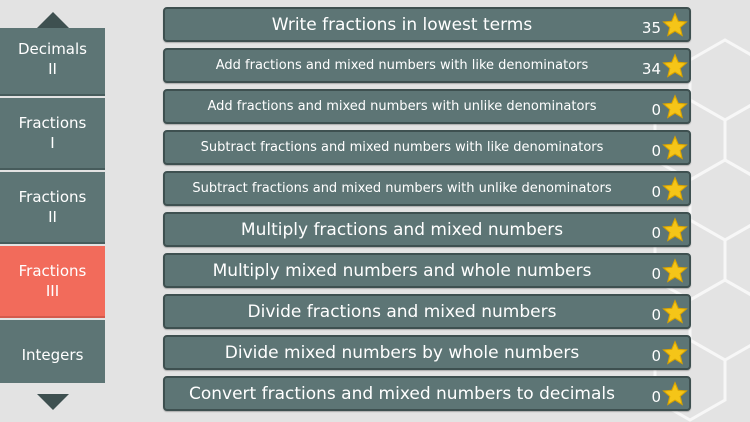 This screenshot has height=422, width=750. I want to click on lesson-title: Multiply mixed numbers and whole numbers, so click(402, 270).